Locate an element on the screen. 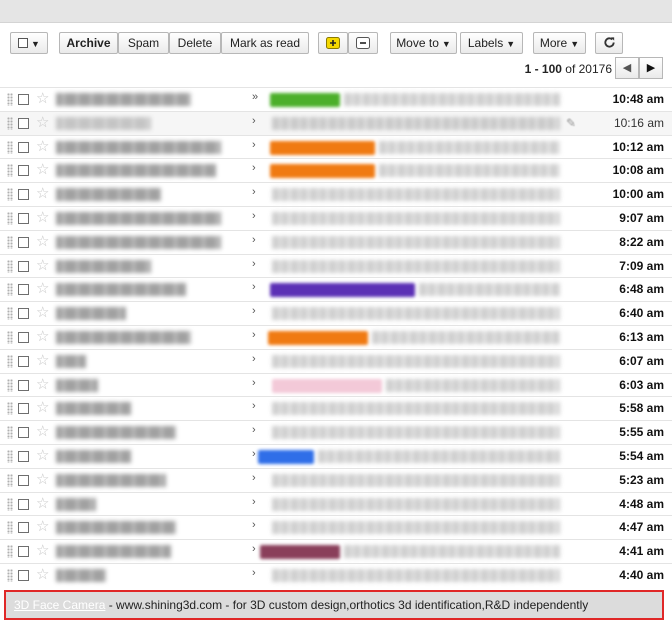 Image resolution: width=672 pixels, height=627 pixels. table-row: ☆ › 6:13 am is located at coordinates (336, 336).